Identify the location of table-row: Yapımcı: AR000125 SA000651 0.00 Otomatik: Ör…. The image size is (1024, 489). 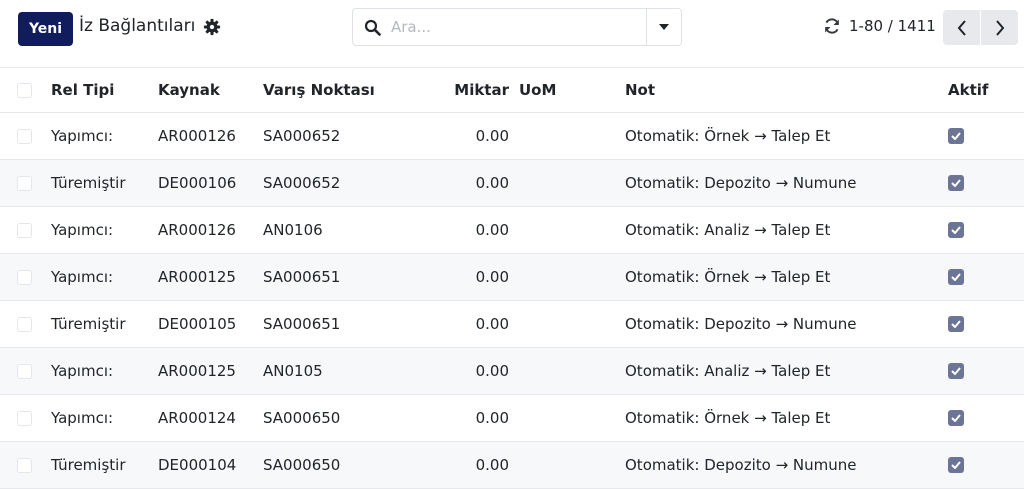
(512, 277).